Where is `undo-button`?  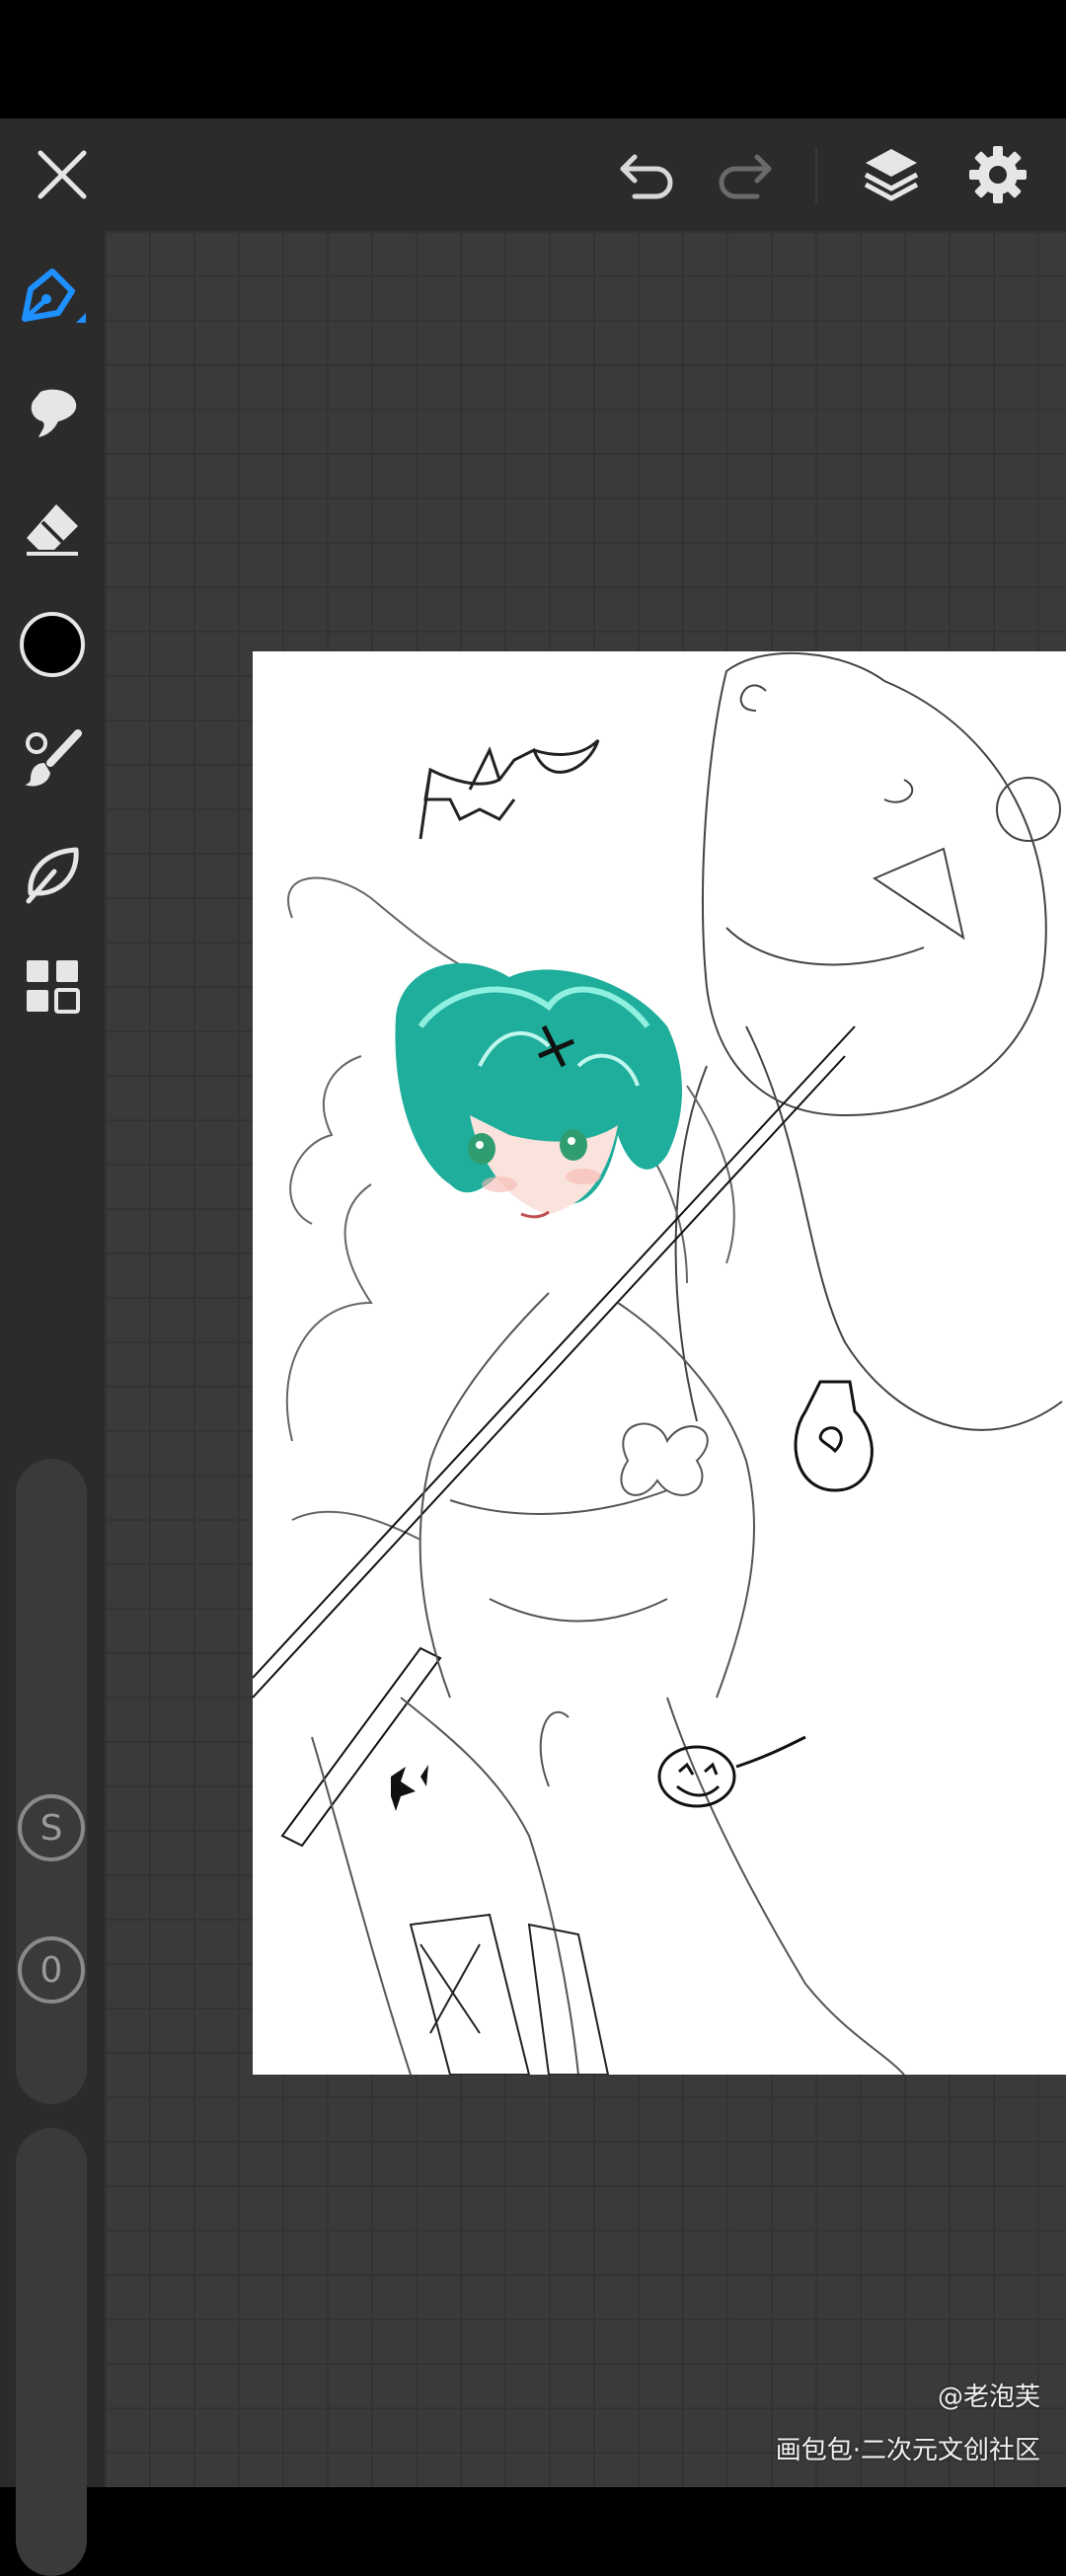 undo-button is located at coordinates (648, 174).